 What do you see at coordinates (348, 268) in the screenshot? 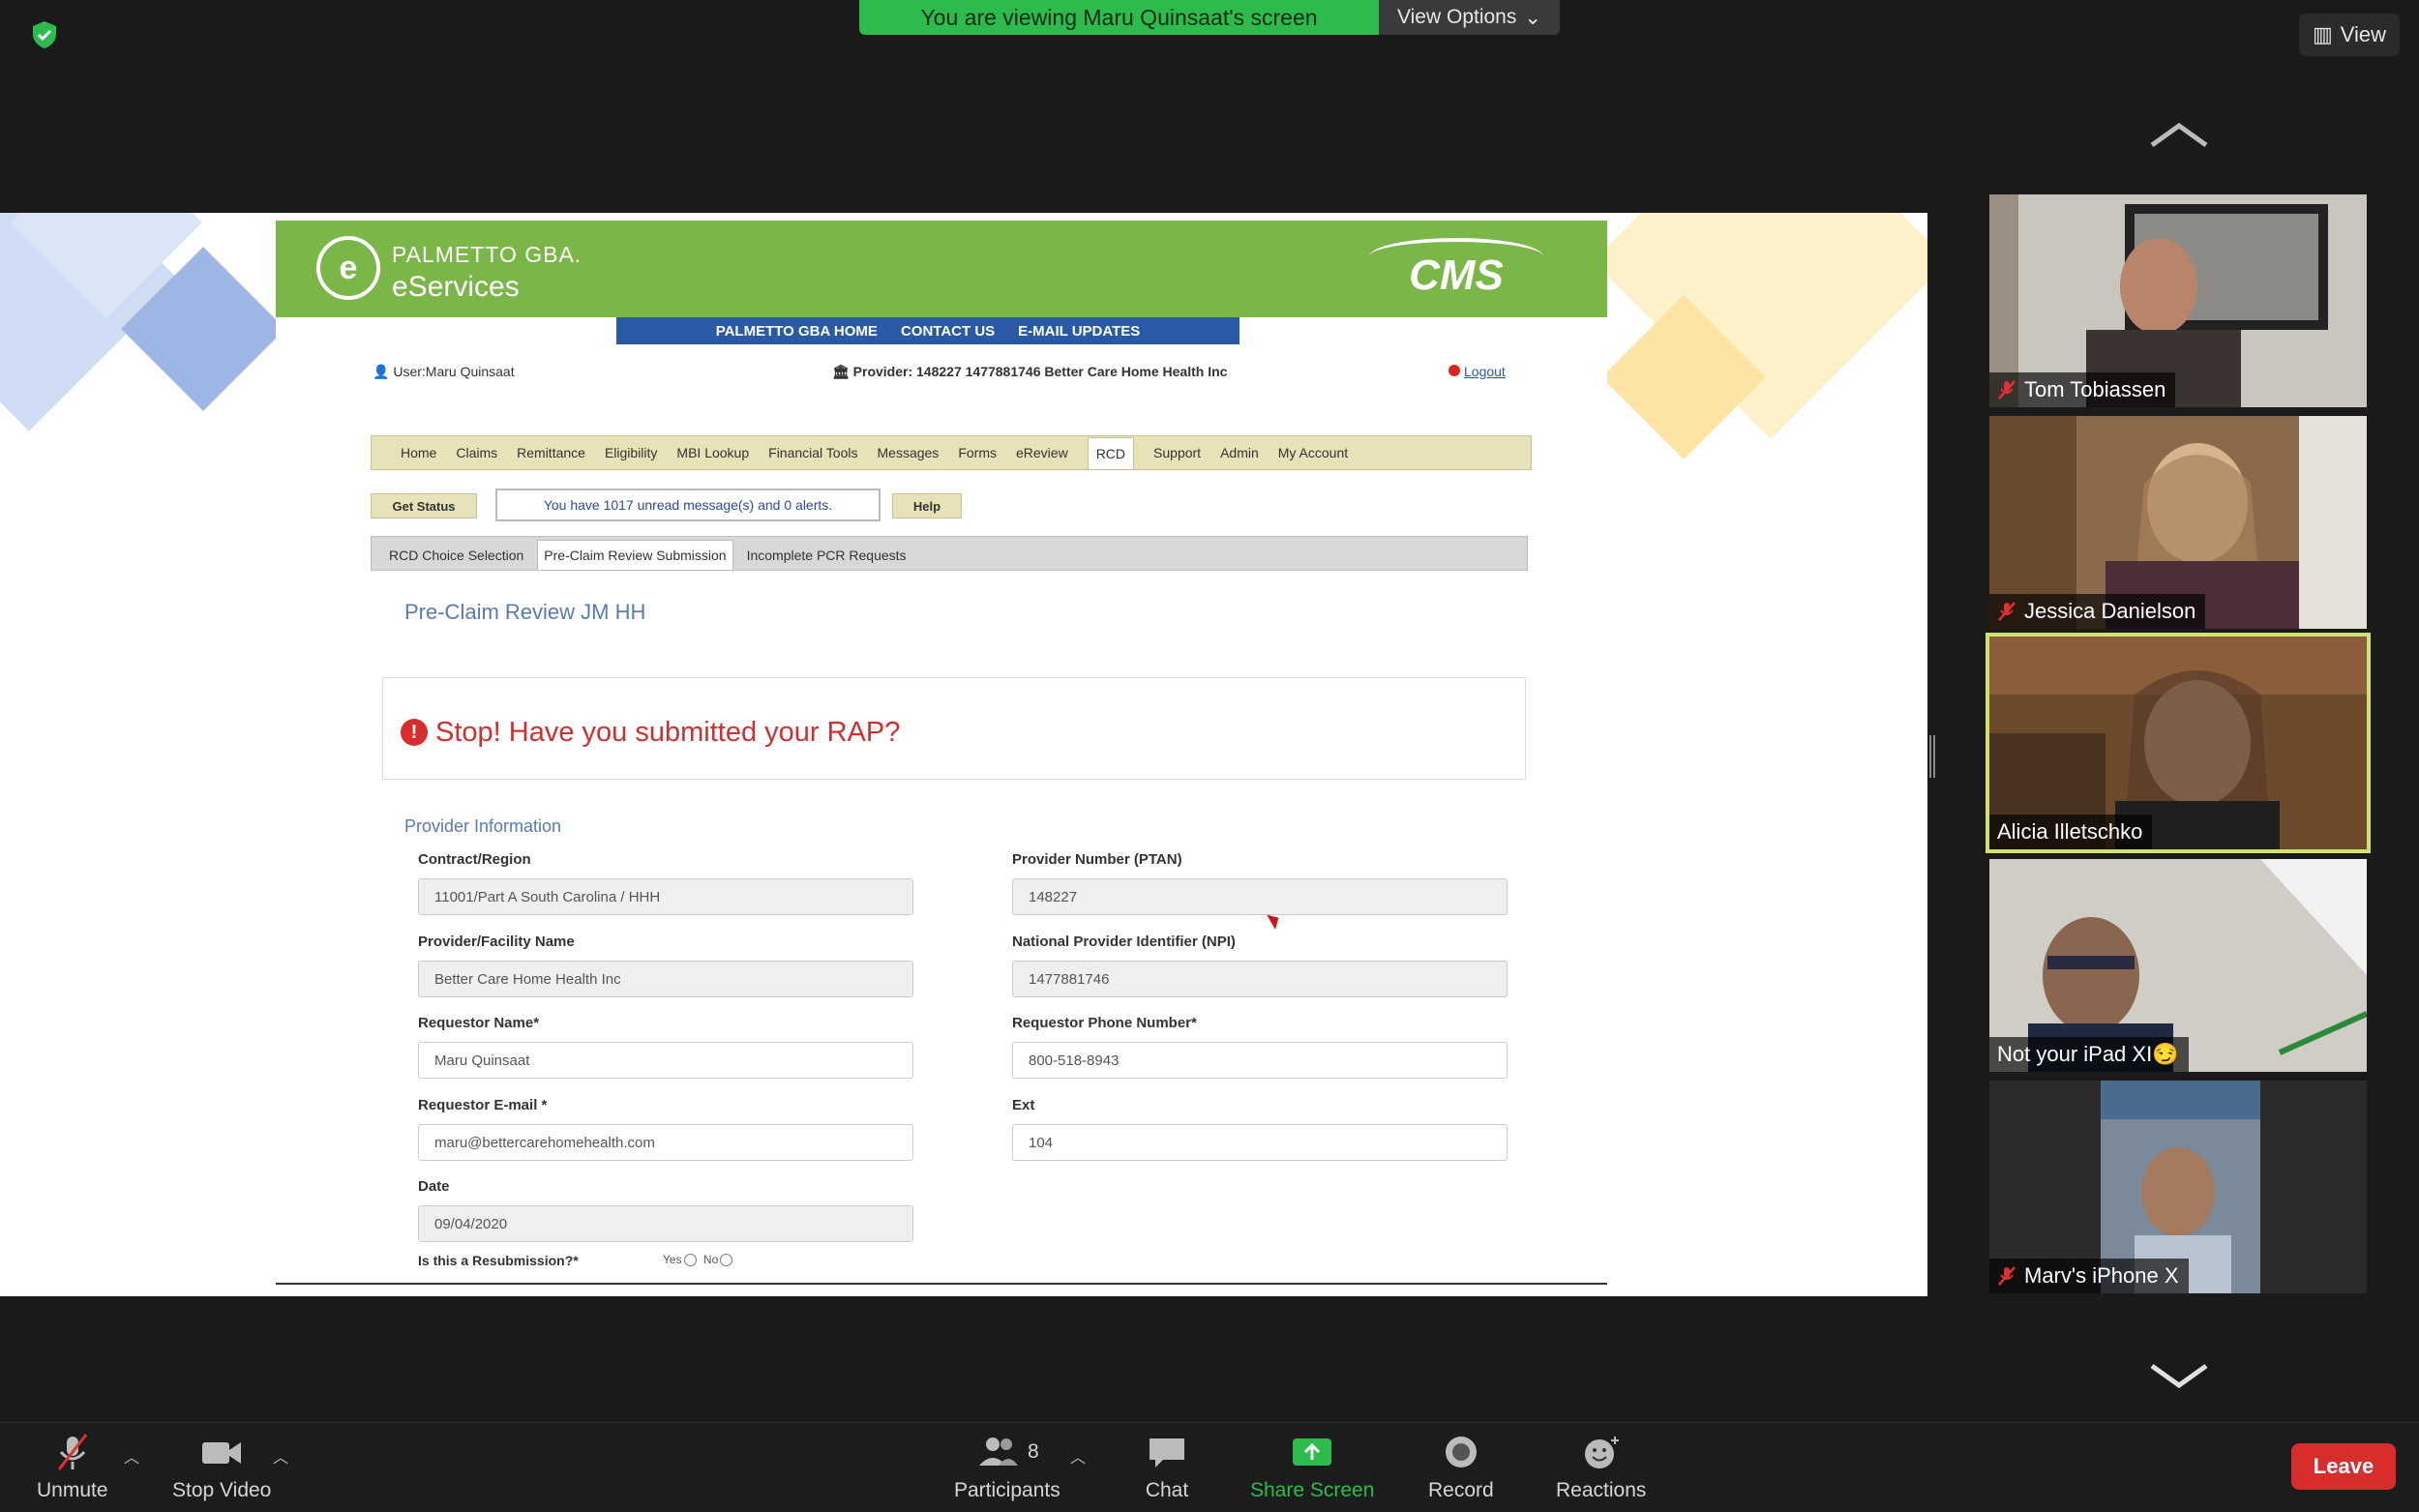
I see `palmetto-logo-icon: e` at bounding box center [348, 268].